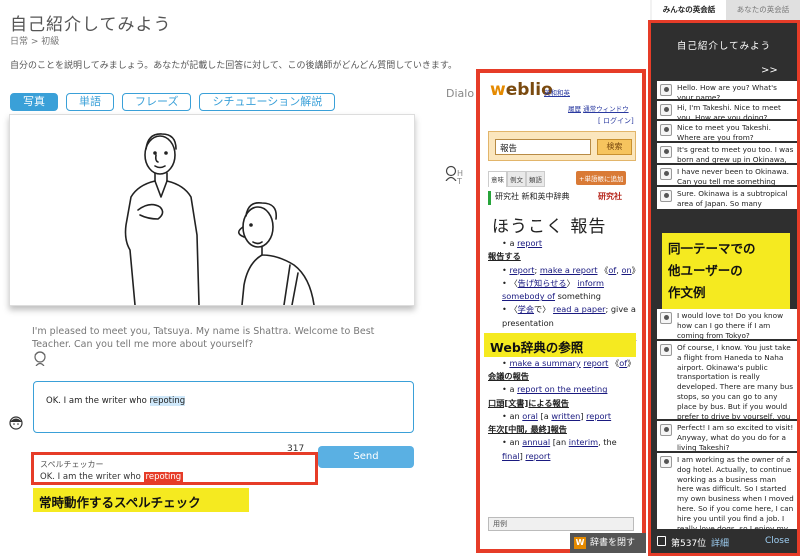 The height and width of the screenshot is (556, 800). What do you see at coordinates (508, 375) in the screenshot?
I see `entry-text: 会議の報告` at bounding box center [508, 375].